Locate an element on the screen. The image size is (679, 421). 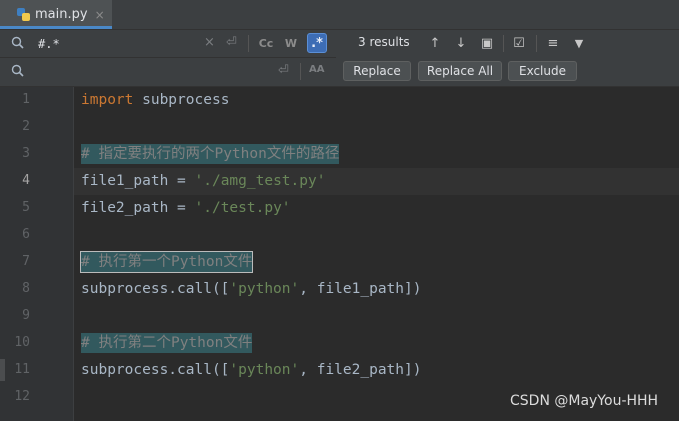
line-number: 6 is located at coordinates (26, 234).